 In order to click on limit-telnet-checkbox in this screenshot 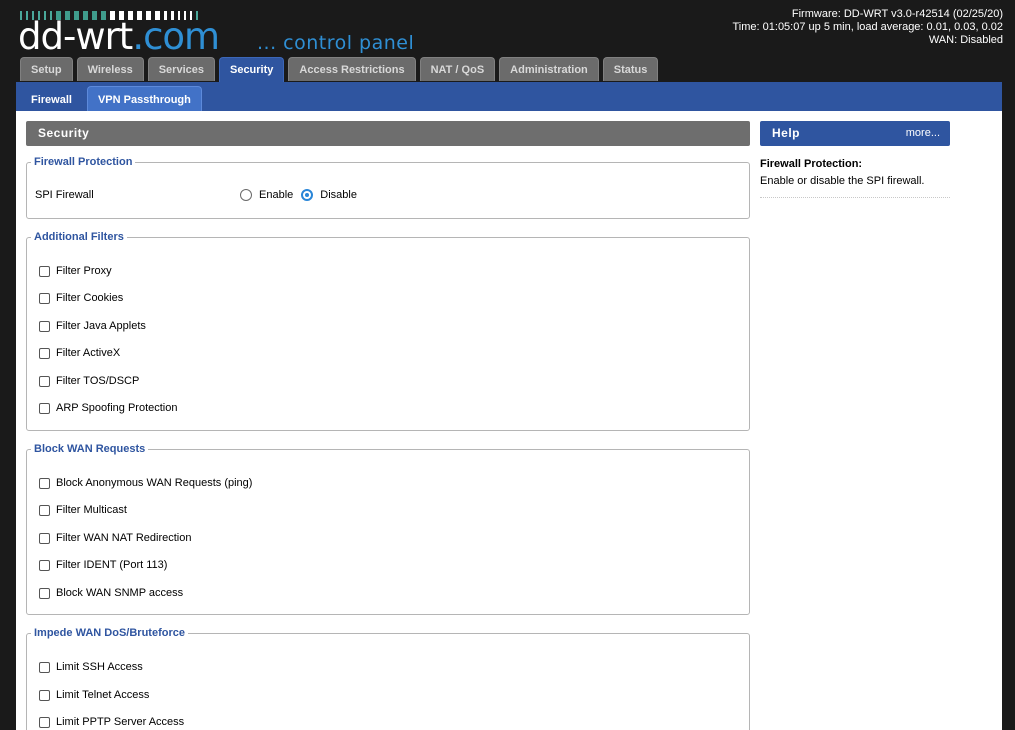, I will do `click(44, 695)`.